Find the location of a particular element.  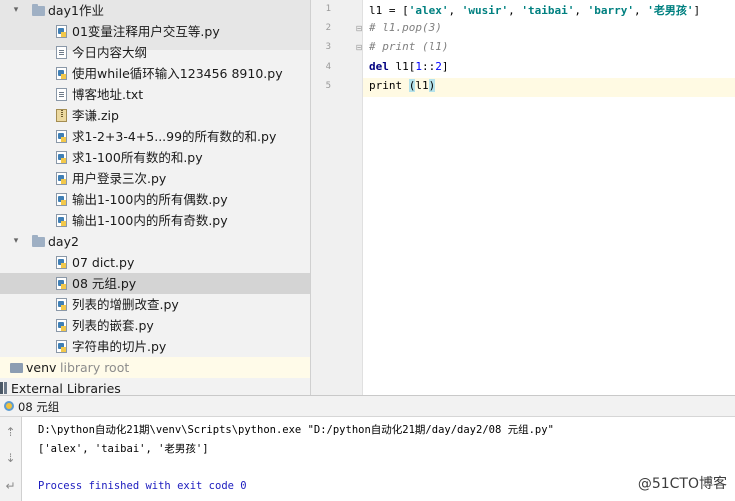

python-run-icon is located at coordinates (9, 406).